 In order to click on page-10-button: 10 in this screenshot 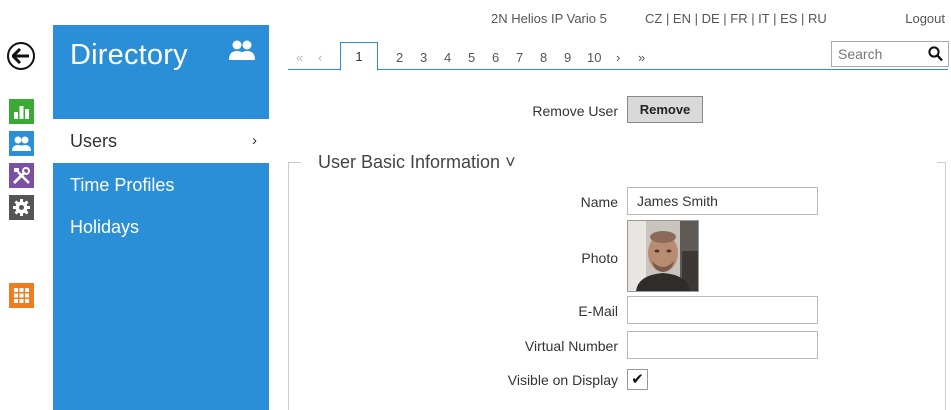, I will do `click(594, 57)`.